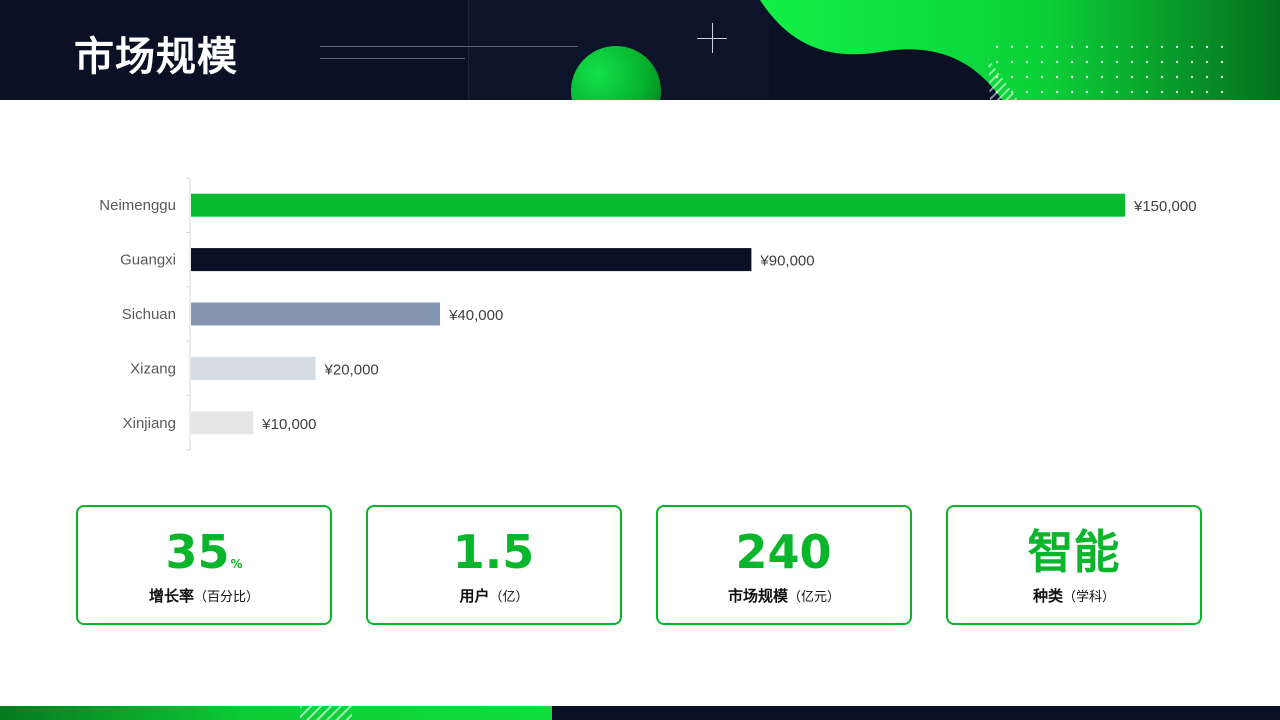 The height and width of the screenshot is (720, 1280). I want to click on stat-value: 35%, so click(204, 552).